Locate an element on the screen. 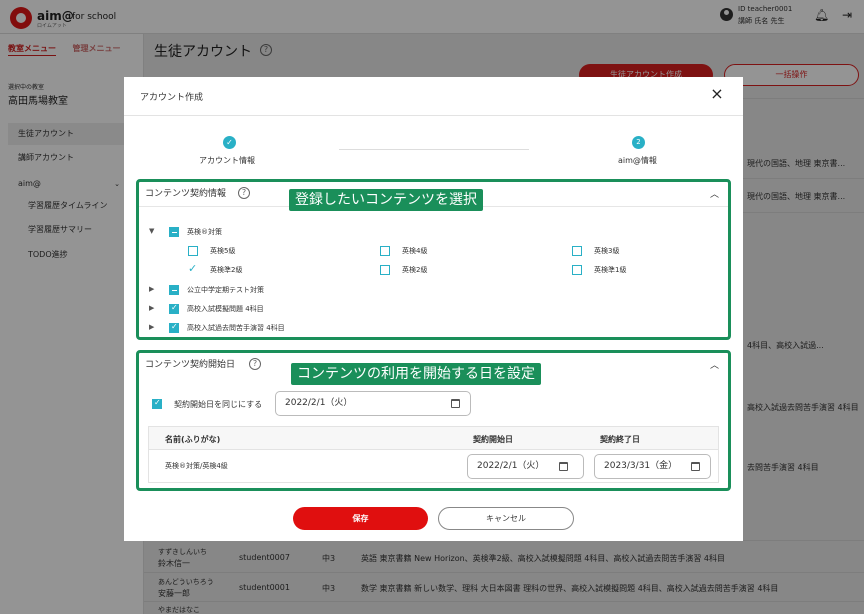 This screenshot has width=864, height=614. col-end-header: 契約終了日 is located at coordinates (620, 439).